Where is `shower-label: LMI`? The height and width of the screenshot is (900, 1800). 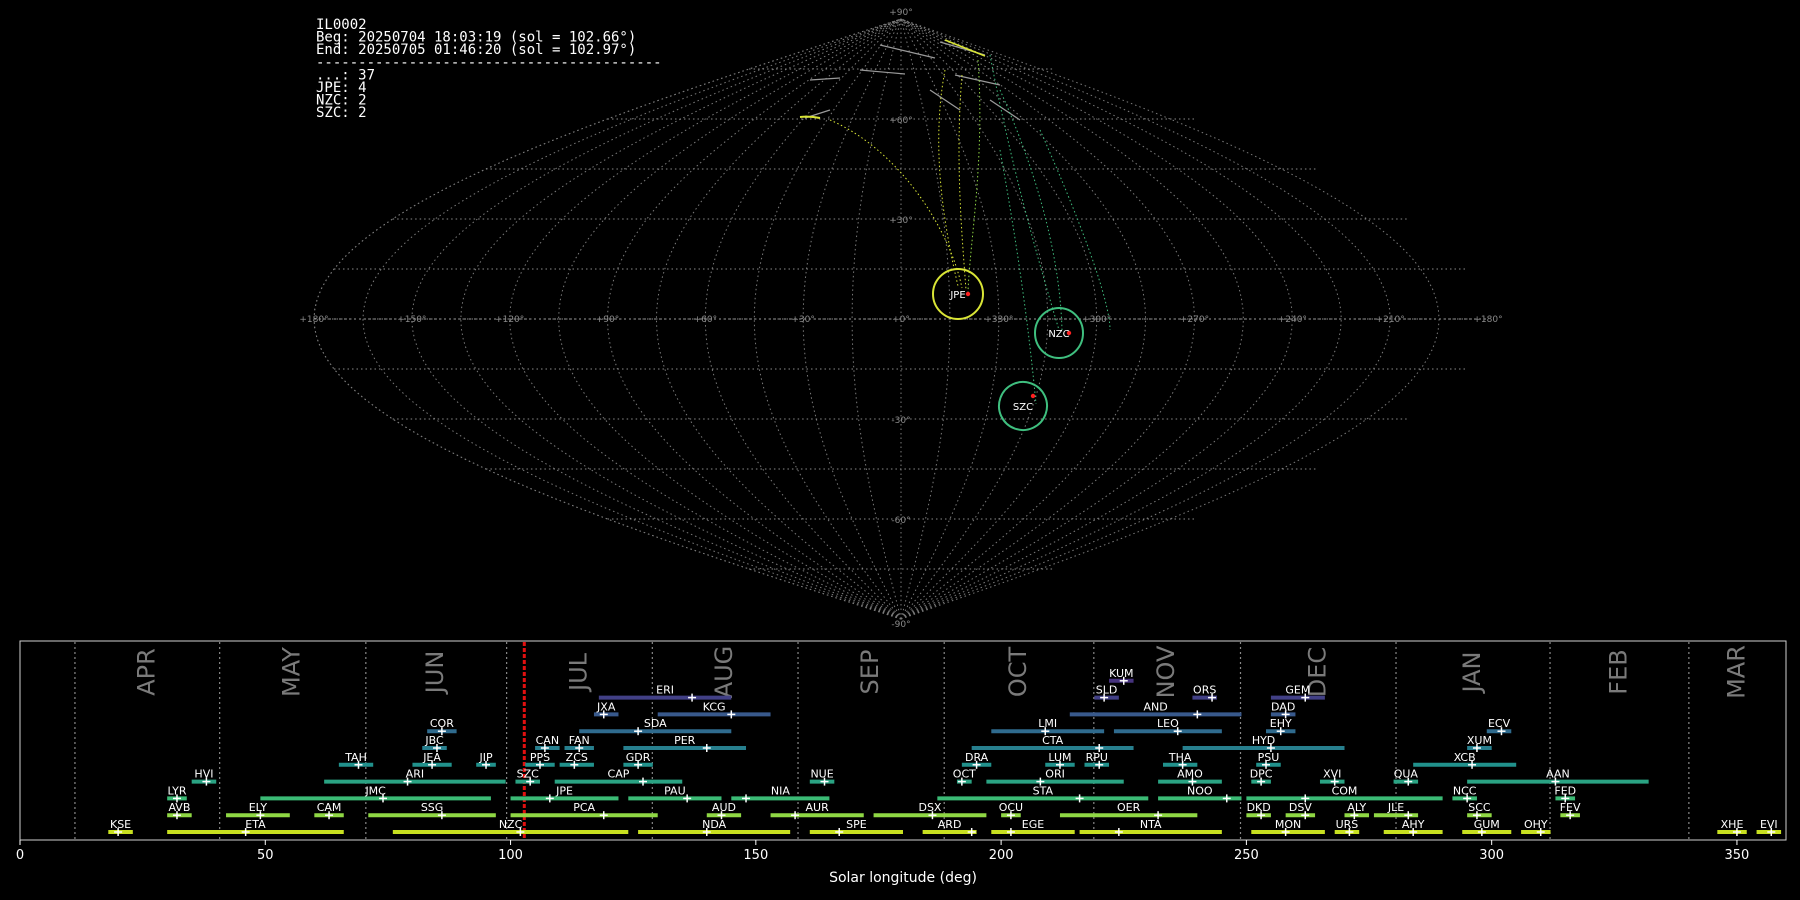
shower-label: LMI is located at coordinates (1047, 723).